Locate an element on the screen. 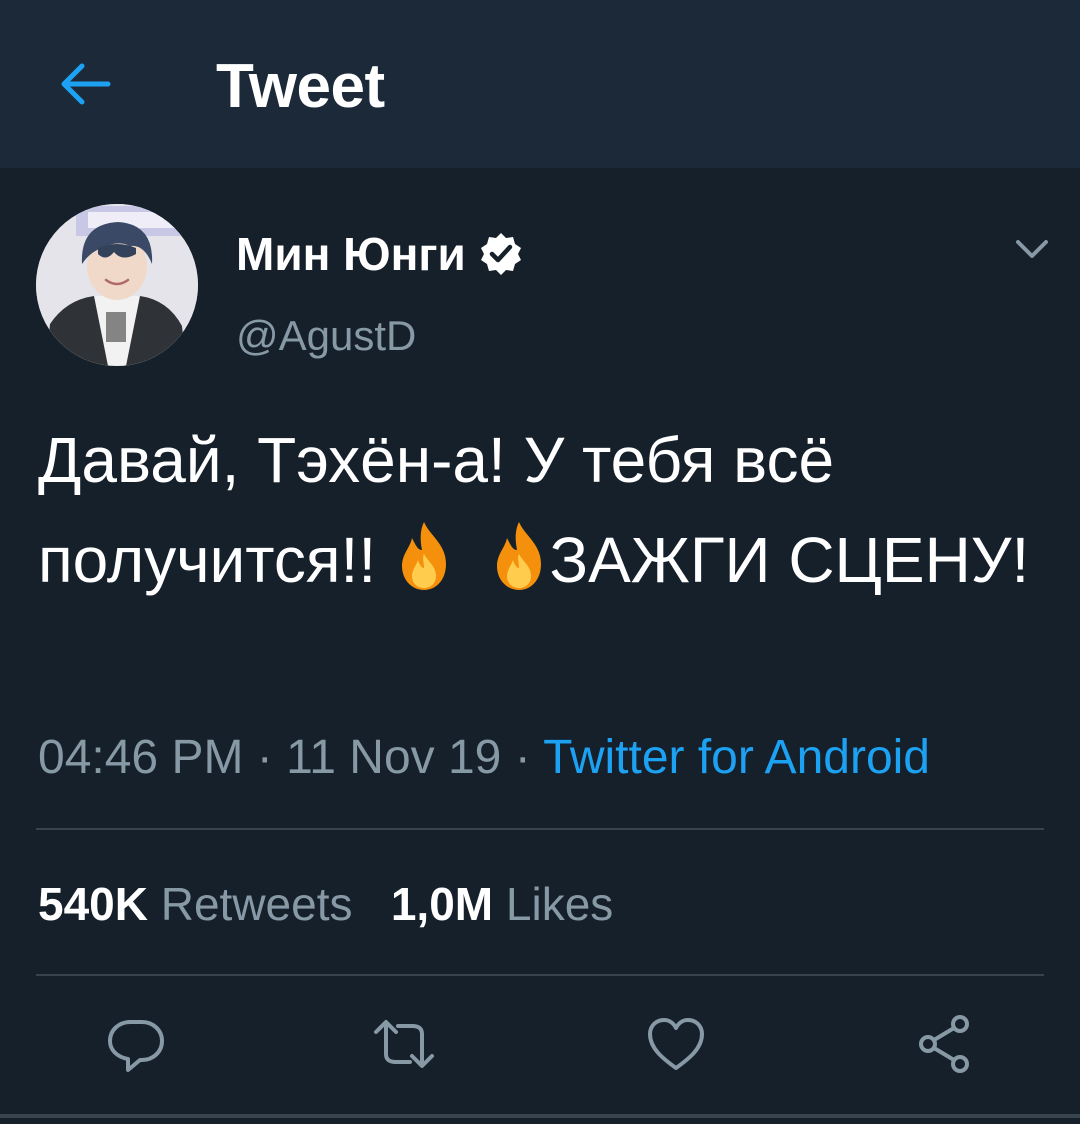 This screenshot has height=1124, width=1080. page-title: Tweet is located at coordinates (300, 86).